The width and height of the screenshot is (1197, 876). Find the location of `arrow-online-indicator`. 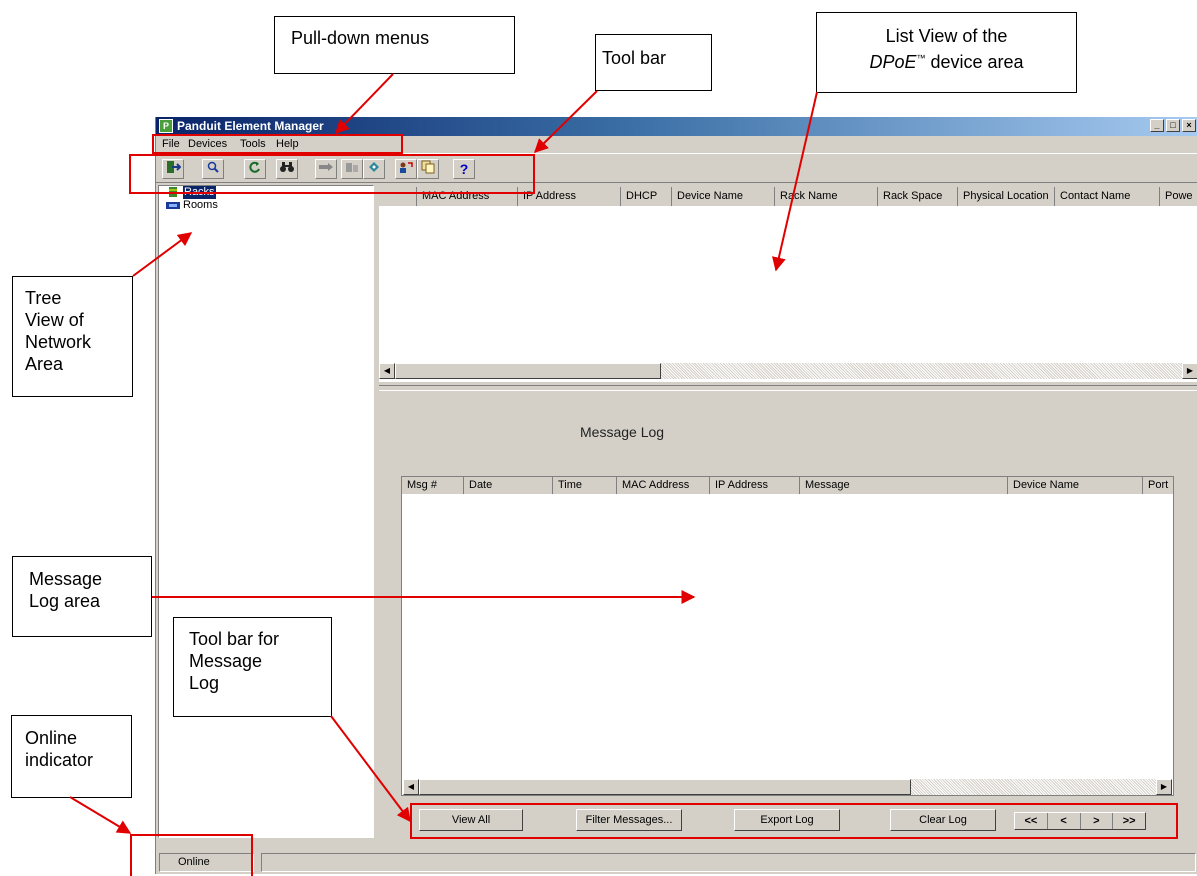

arrow-online-indicator is located at coordinates (100, 815).